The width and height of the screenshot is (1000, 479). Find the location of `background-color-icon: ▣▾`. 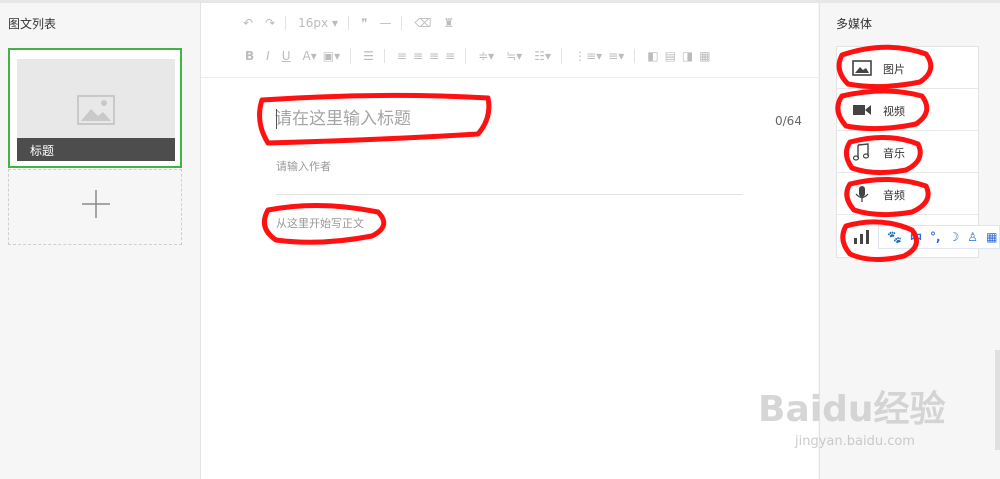

background-color-icon: ▣▾ is located at coordinates (331, 56).